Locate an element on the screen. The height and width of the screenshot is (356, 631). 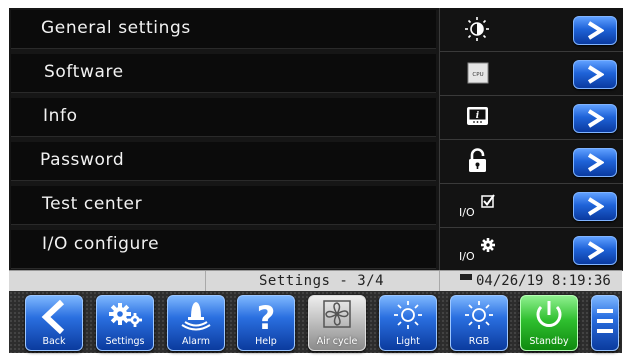
menu-icon is located at coordinates (605, 321).